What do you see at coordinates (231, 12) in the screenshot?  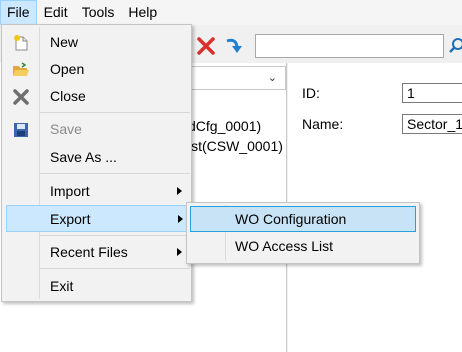 I see `menu-bar: File Edit Tools Help` at bounding box center [231, 12].